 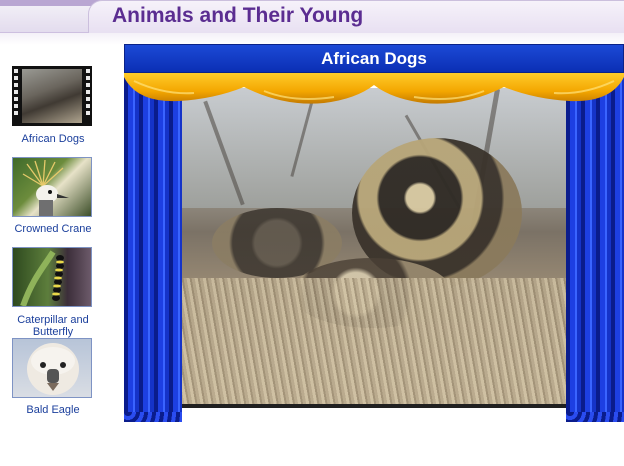 What do you see at coordinates (595, 245) in the screenshot?
I see `right-curtain` at bounding box center [595, 245].